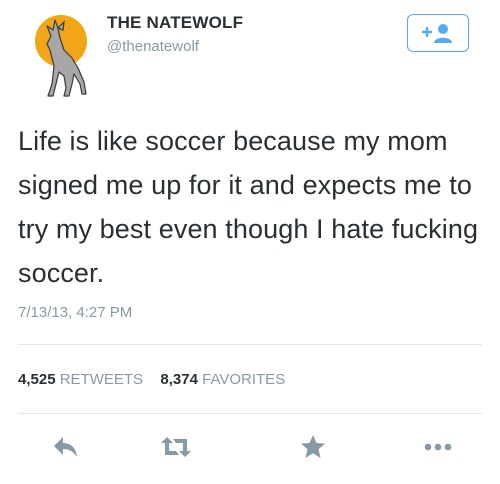  What do you see at coordinates (179, 379) in the screenshot?
I see `favorite-count: 8,374` at bounding box center [179, 379].